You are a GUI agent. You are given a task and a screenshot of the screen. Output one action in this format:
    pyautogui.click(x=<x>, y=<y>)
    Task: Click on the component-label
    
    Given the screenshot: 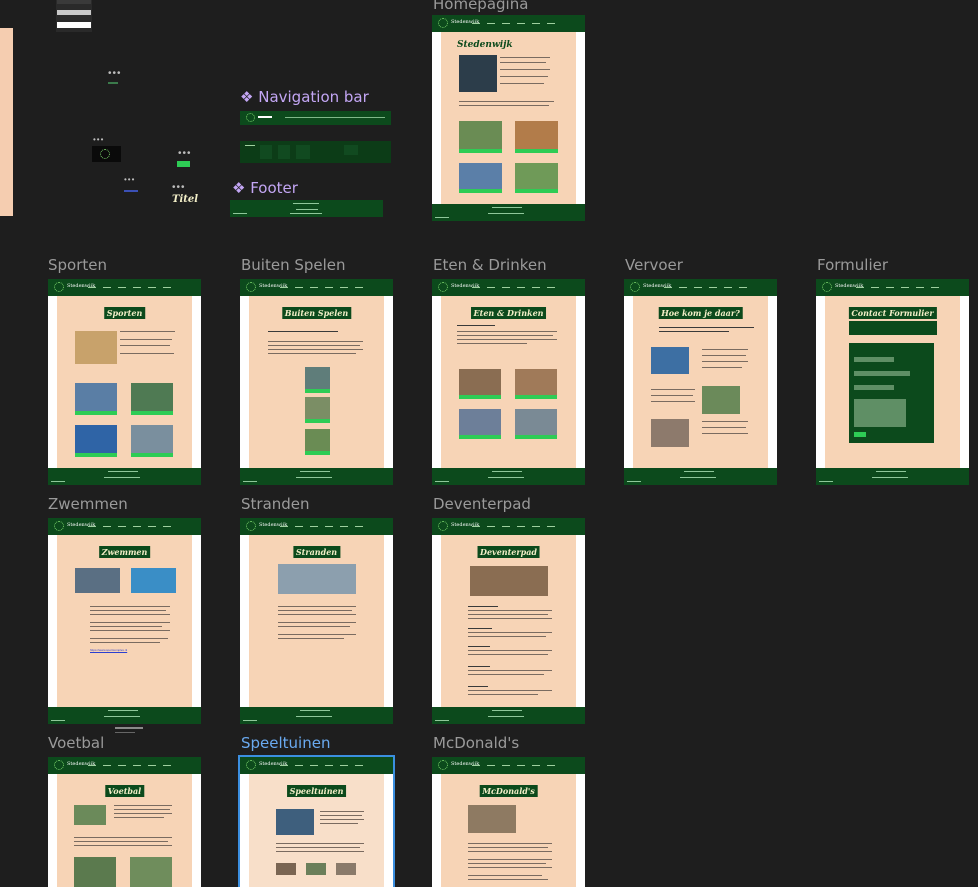 What is the action you would take?
    pyautogui.click(x=113, y=83)
    